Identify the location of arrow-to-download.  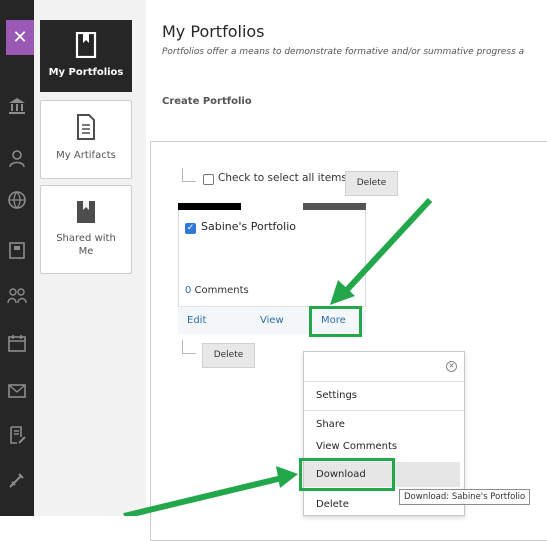
(210, 491).